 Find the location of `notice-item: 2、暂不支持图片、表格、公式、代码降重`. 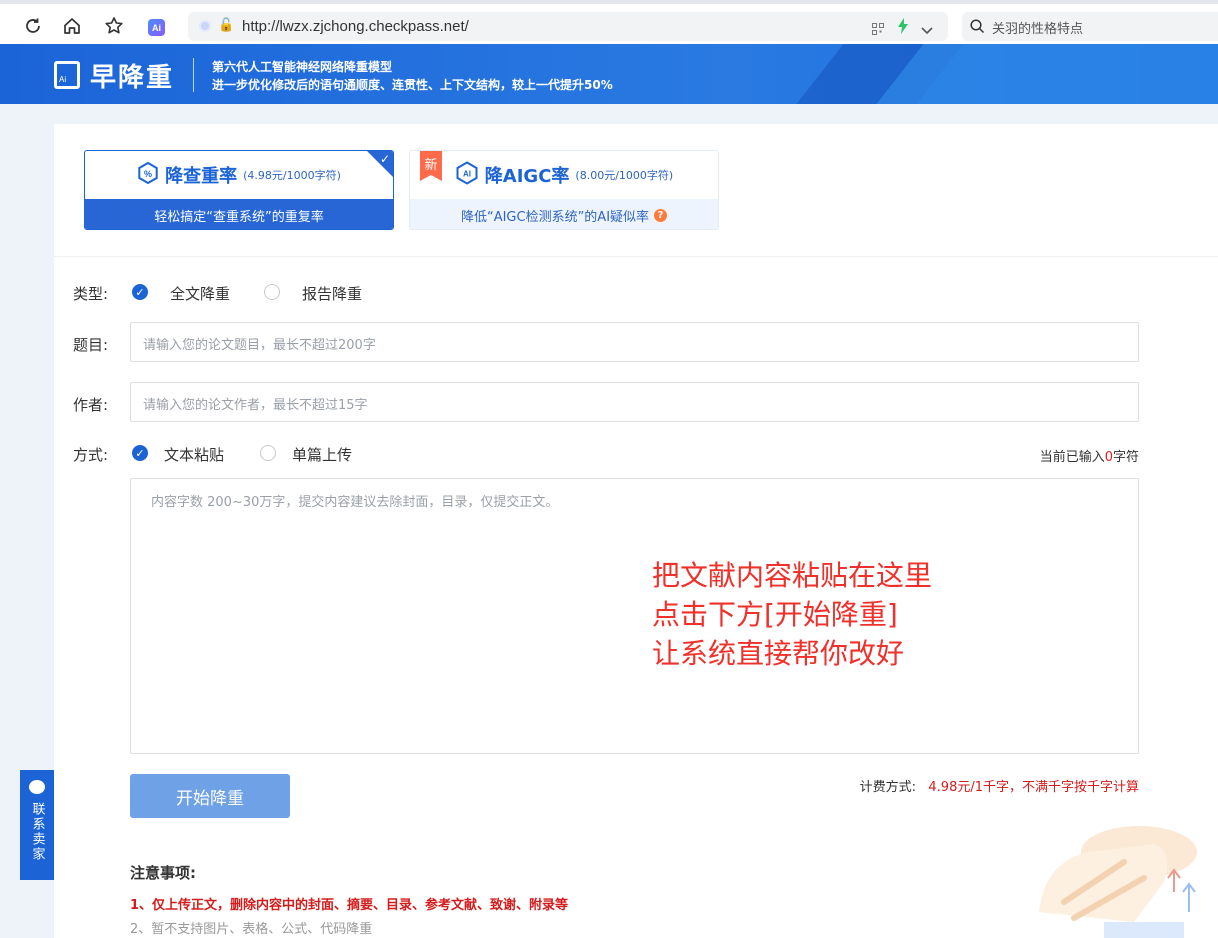

notice-item: 2、暂不支持图片、表格、公式、代码降重 is located at coordinates (251, 929).